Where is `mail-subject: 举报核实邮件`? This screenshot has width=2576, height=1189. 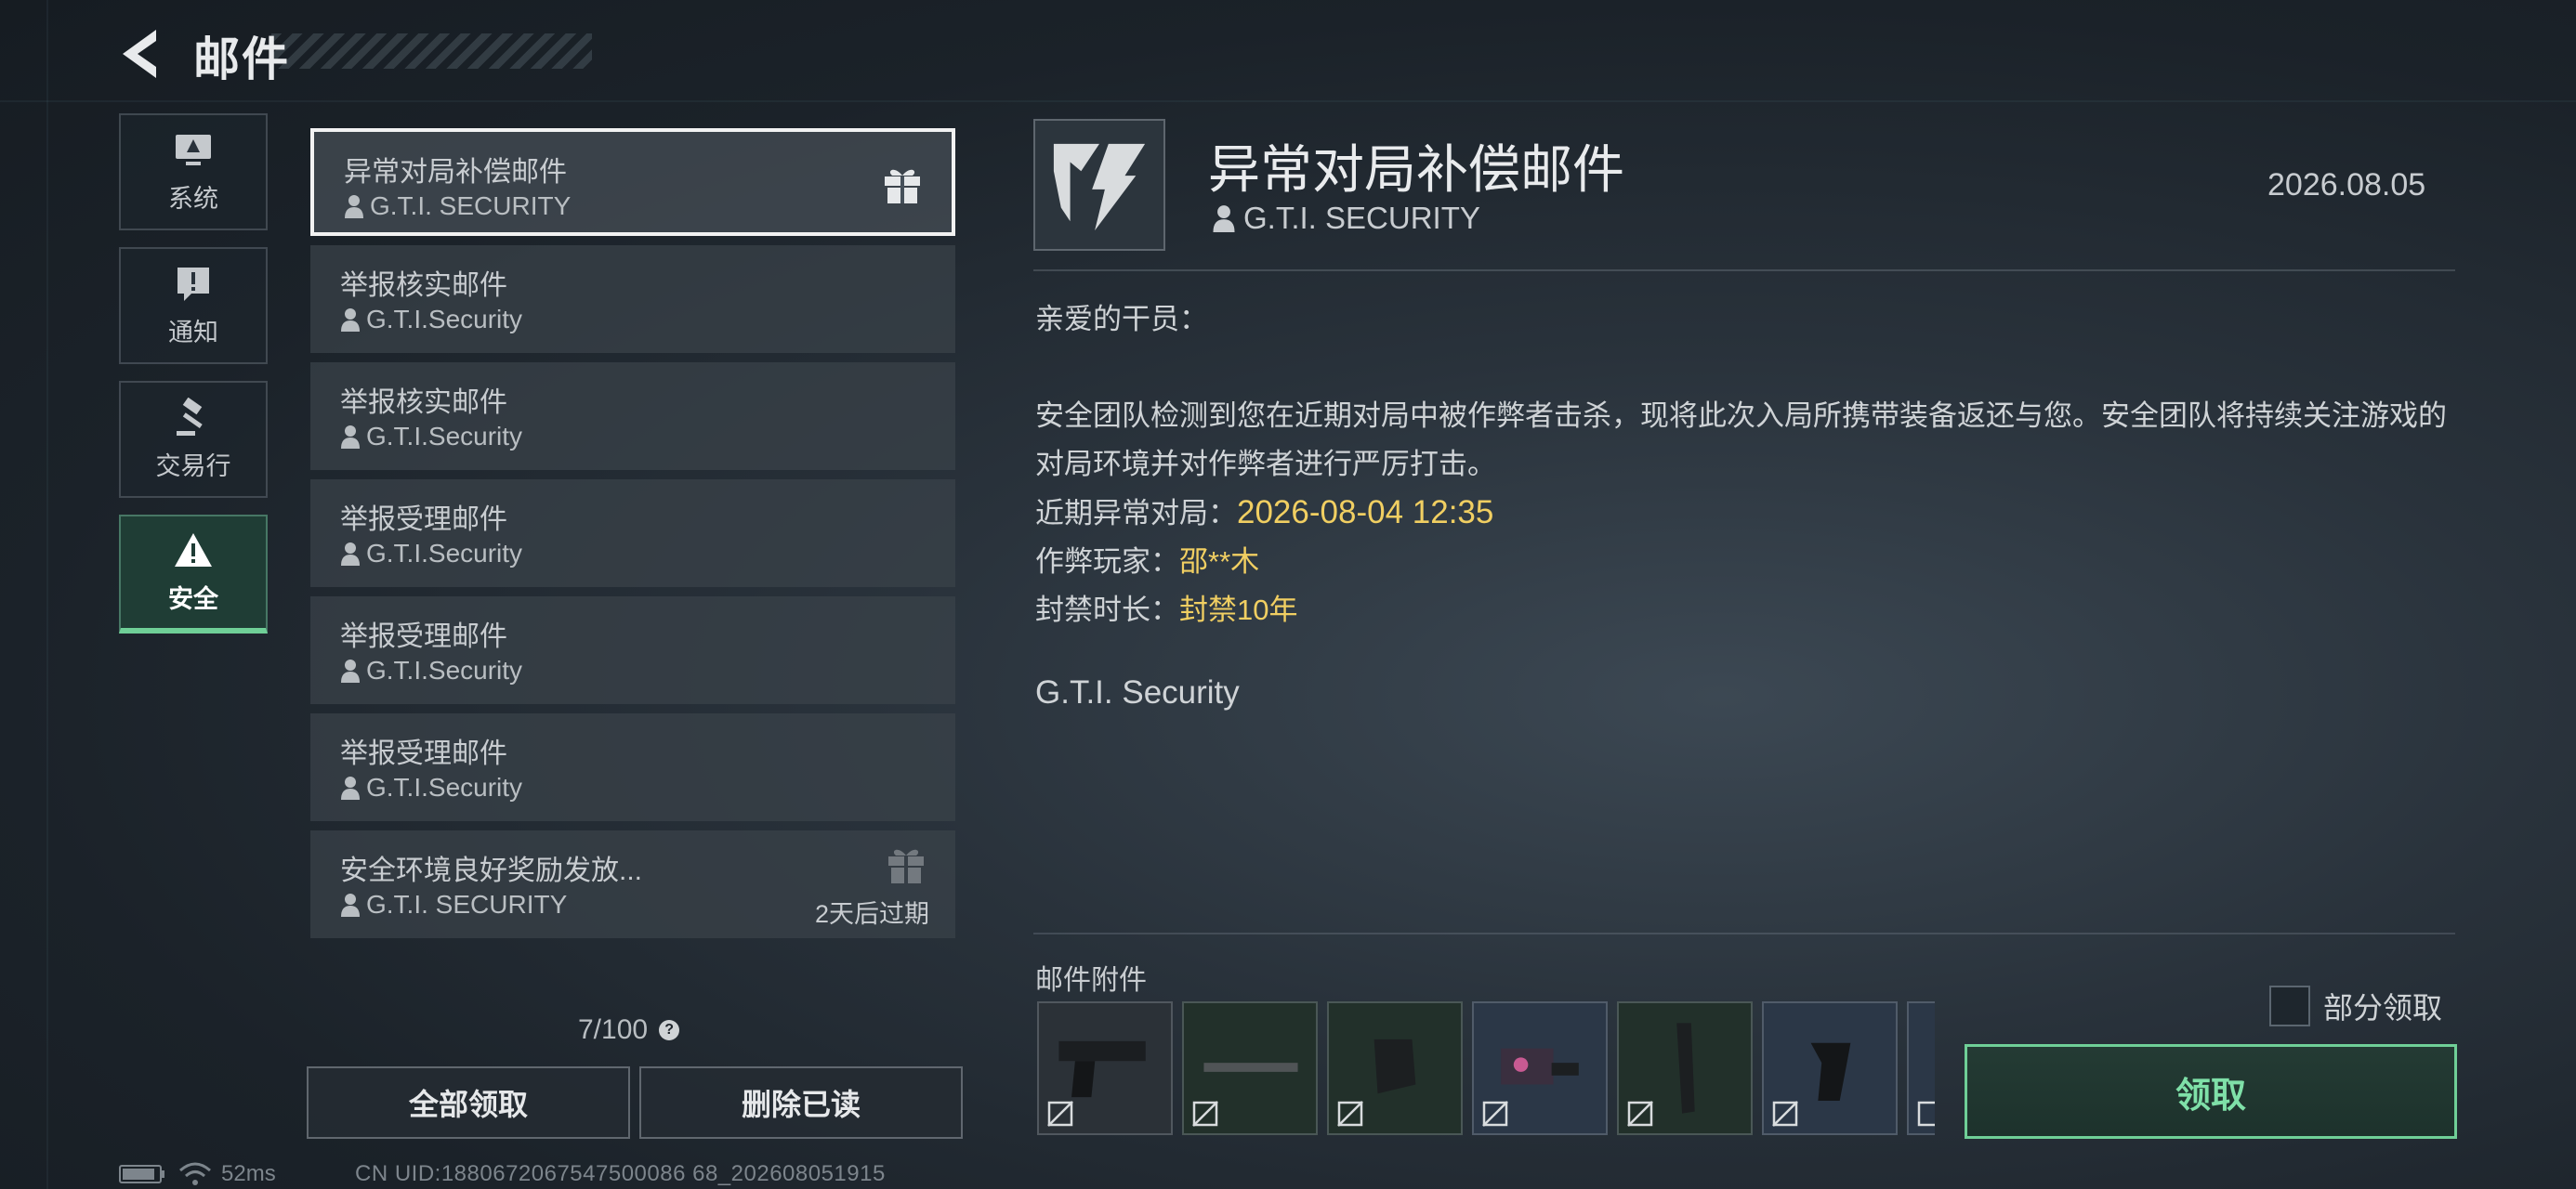 mail-subject: 举报核实邮件 is located at coordinates (423, 402).